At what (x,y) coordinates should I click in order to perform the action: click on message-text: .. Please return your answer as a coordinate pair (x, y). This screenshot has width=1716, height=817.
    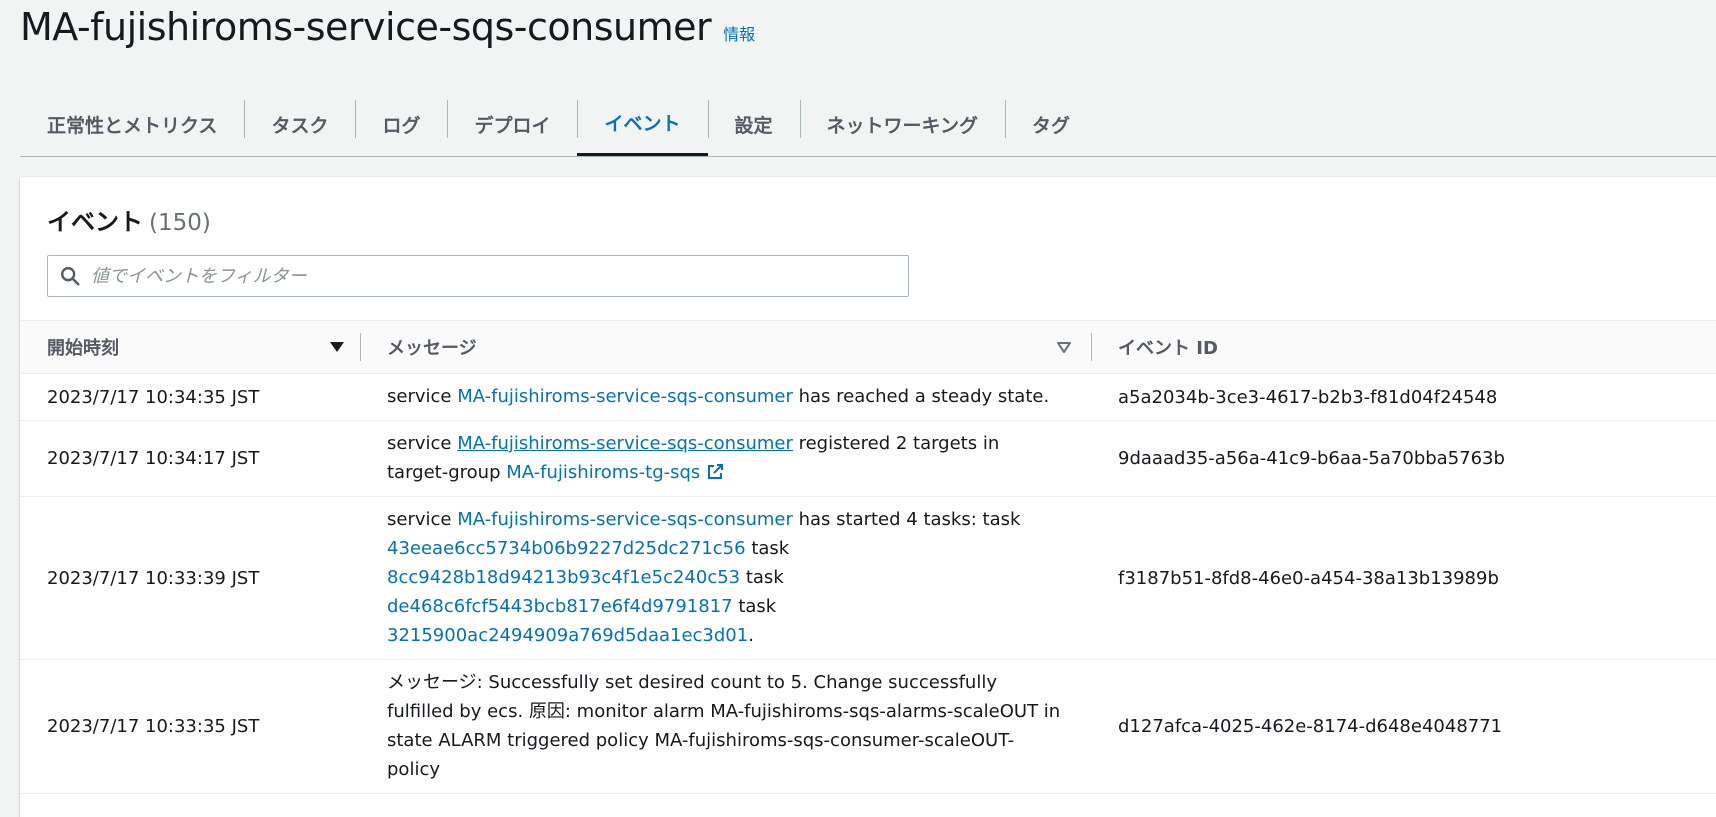
    Looking at the image, I should click on (751, 635).